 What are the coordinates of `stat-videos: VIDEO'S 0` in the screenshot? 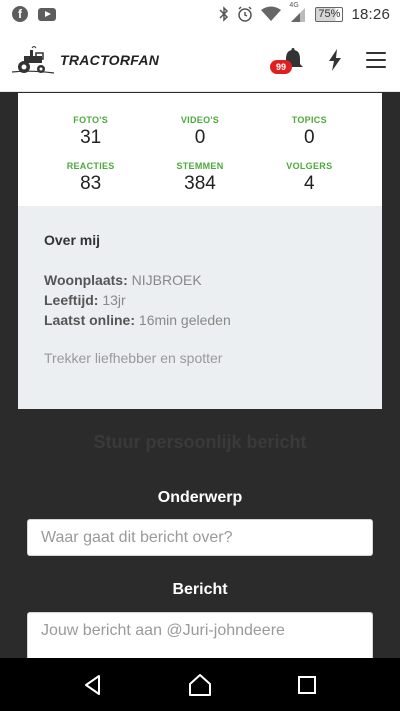 It's located at (199, 132).